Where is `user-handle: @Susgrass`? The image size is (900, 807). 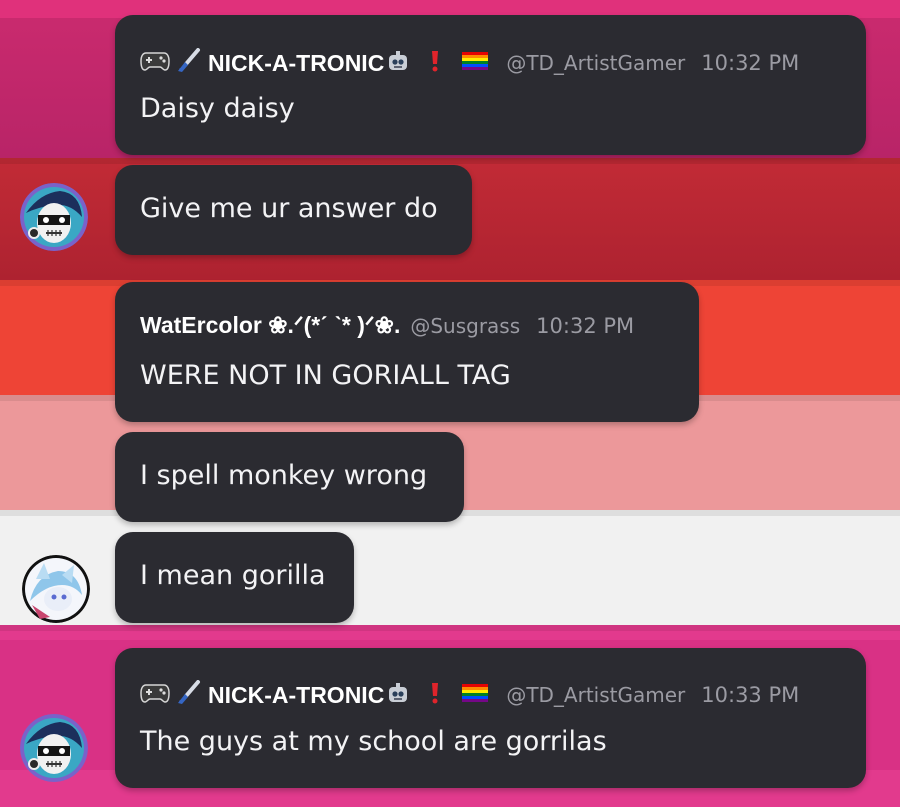 user-handle: @Susgrass is located at coordinates (465, 326).